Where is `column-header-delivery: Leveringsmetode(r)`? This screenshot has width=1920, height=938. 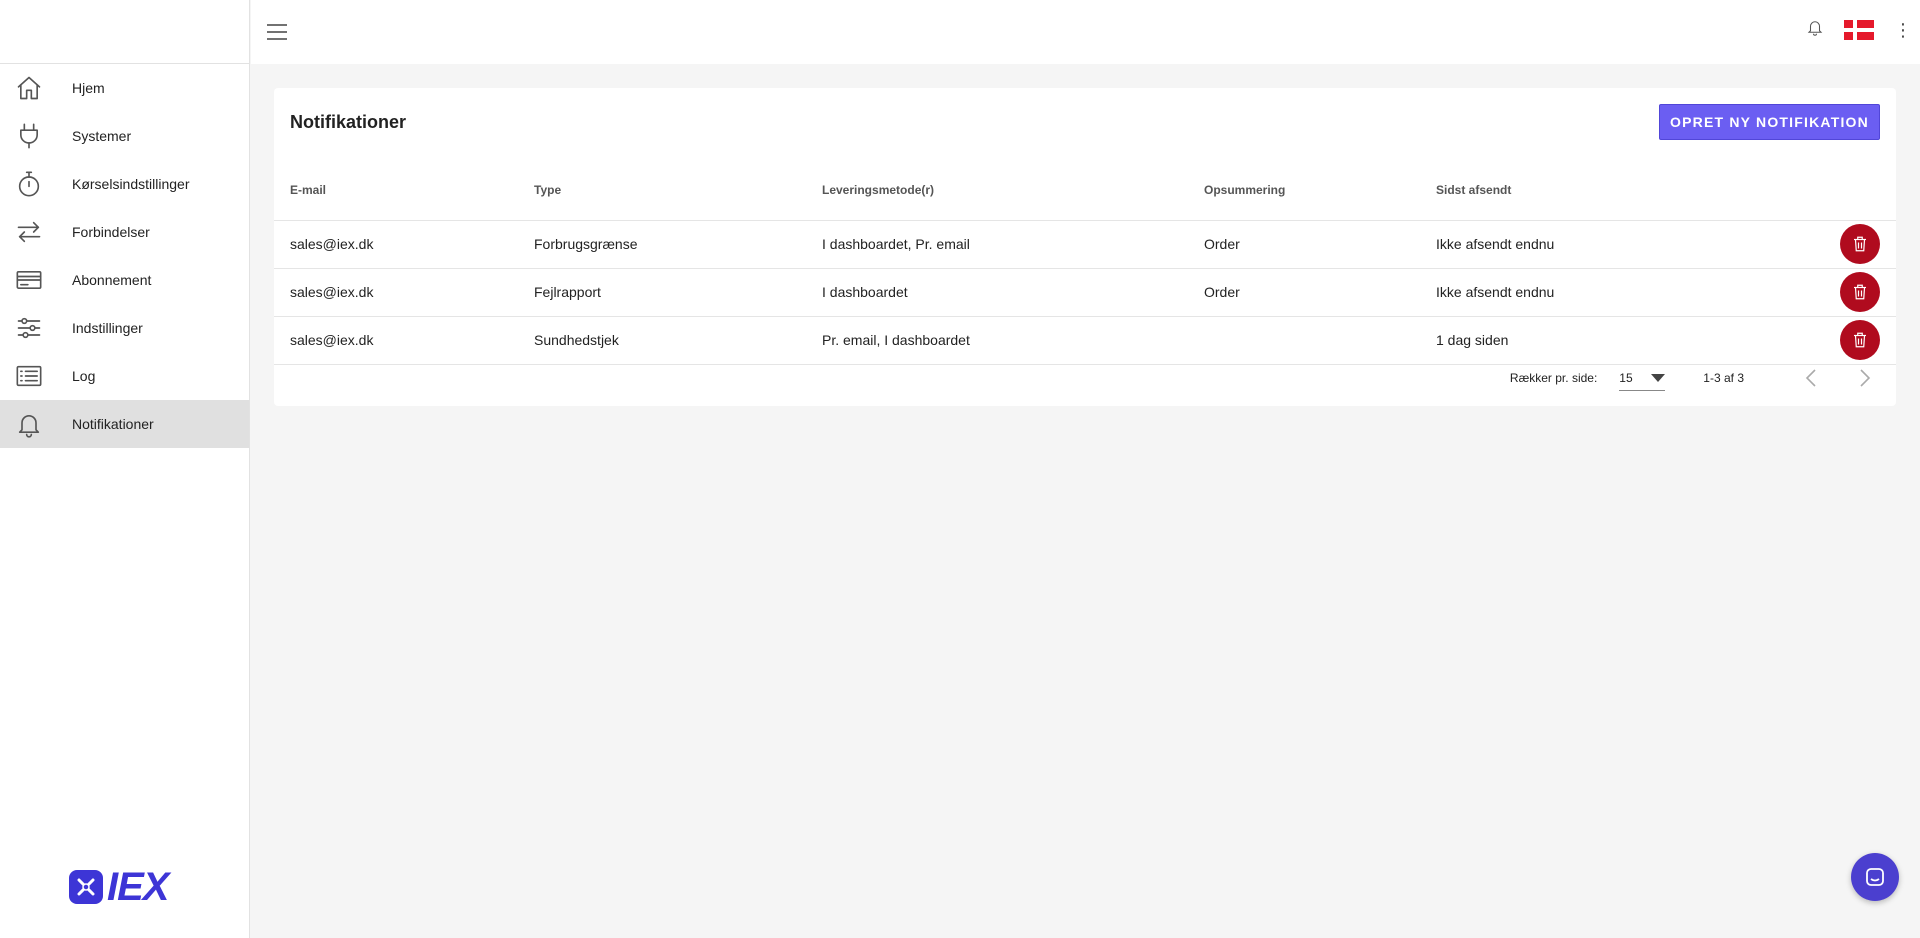 column-header-delivery: Leveringsmetode(r) is located at coordinates (997, 190).